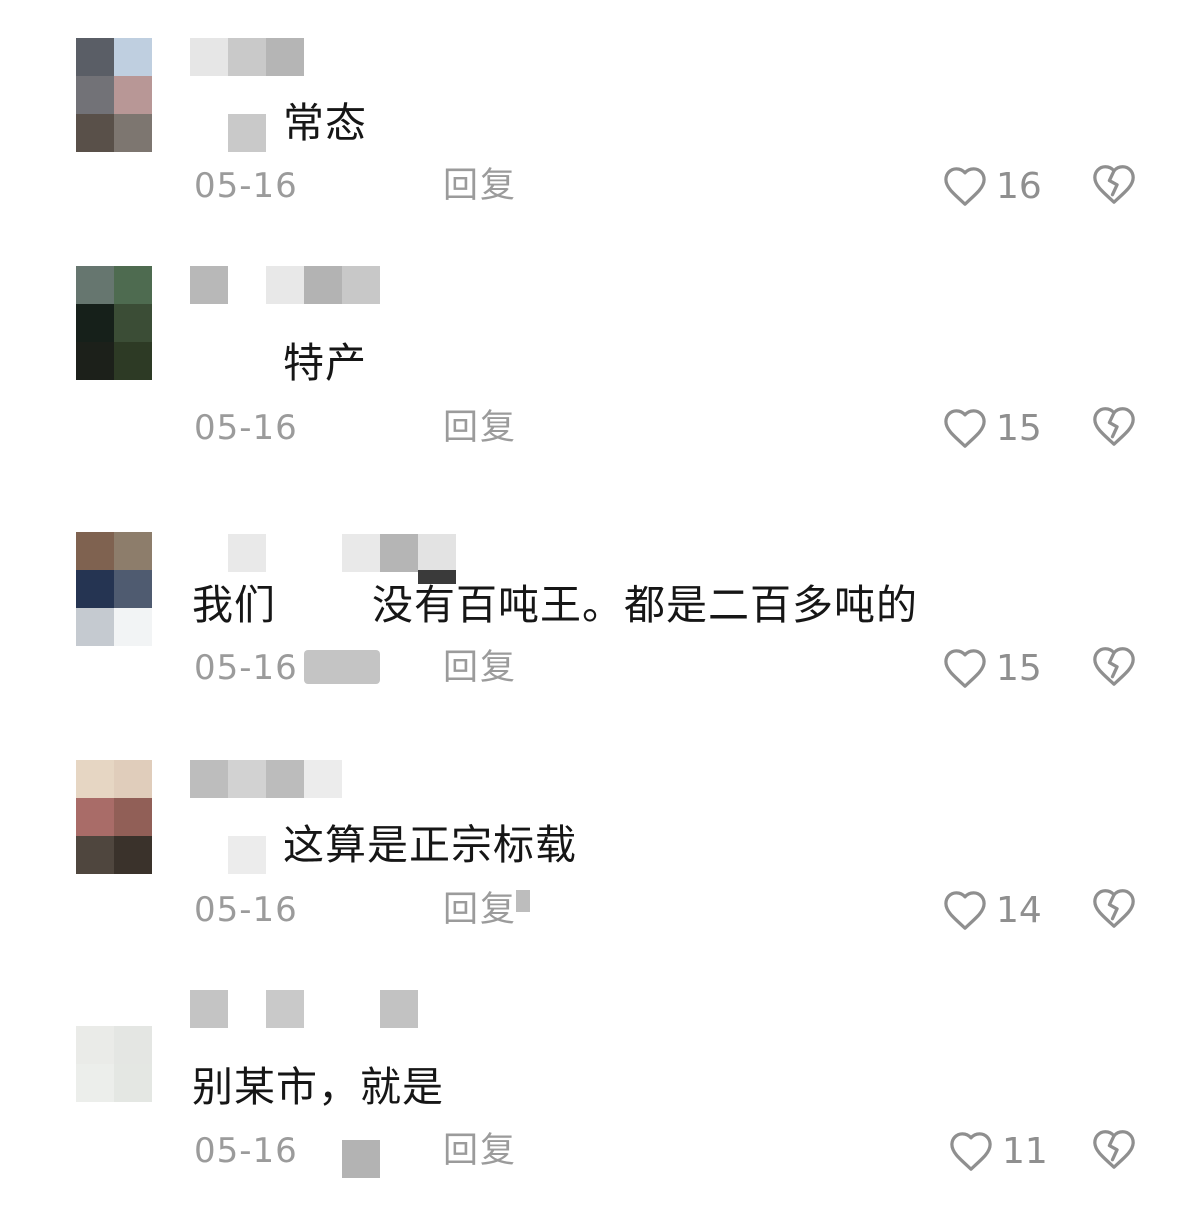 The width and height of the screenshot is (1200, 1218). What do you see at coordinates (325, 363) in the screenshot?
I see `comment-text: 特产` at bounding box center [325, 363].